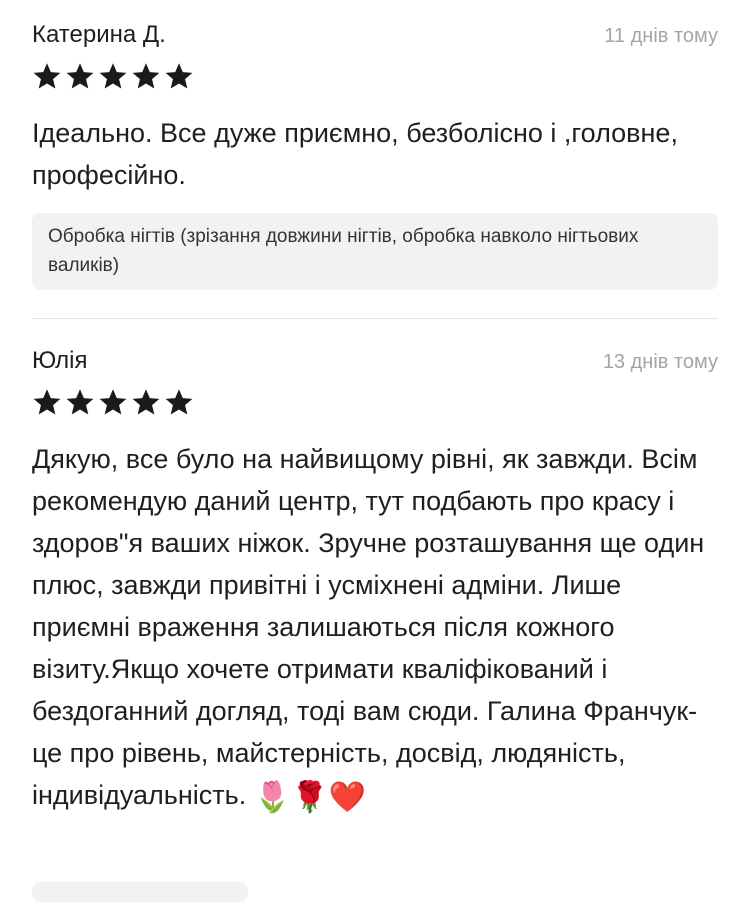  Describe the element at coordinates (309, 797) in the screenshot. I see `review-emojis: 🌷🌹❤️` at that location.